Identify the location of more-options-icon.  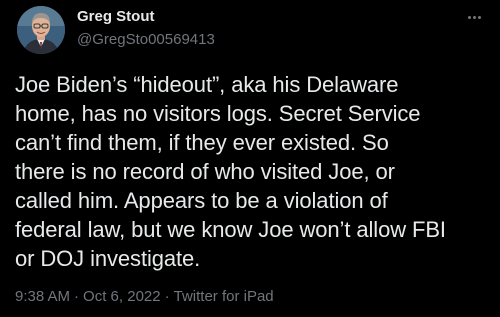
(474, 17).